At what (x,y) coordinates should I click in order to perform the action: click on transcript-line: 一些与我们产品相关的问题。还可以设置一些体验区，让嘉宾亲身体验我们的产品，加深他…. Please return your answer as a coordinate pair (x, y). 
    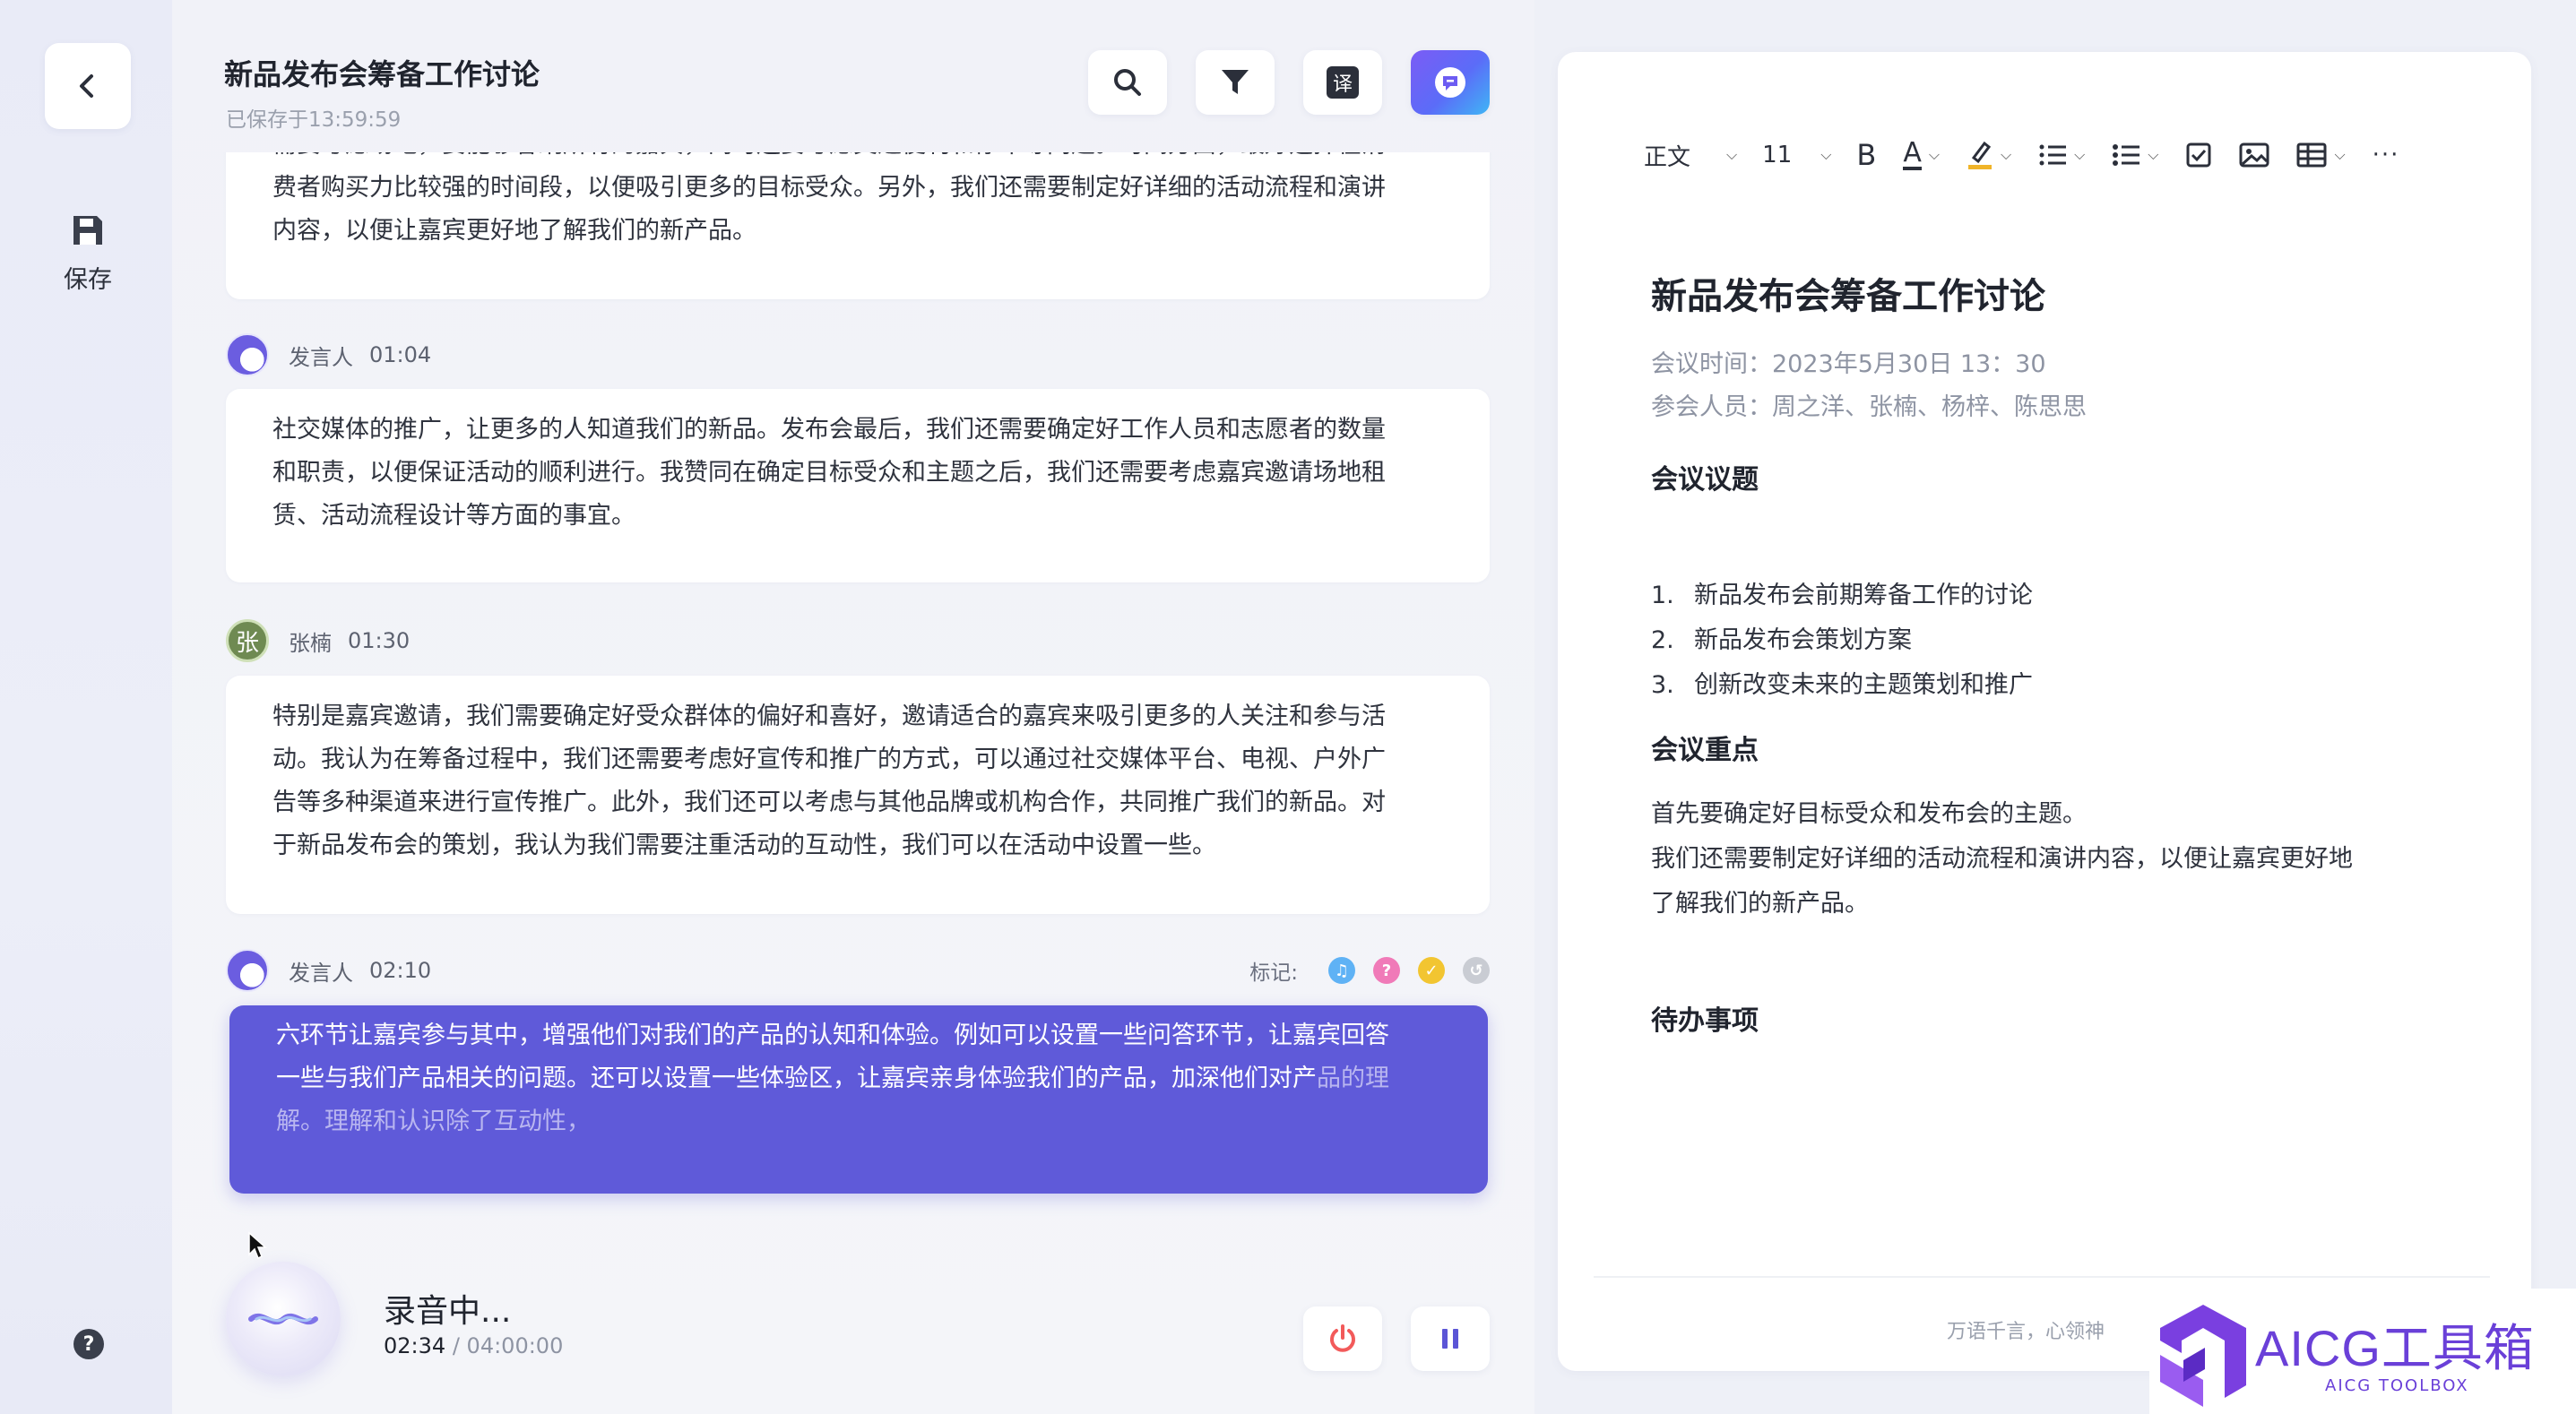
    Looking at the image, I should click on (855, 1078).